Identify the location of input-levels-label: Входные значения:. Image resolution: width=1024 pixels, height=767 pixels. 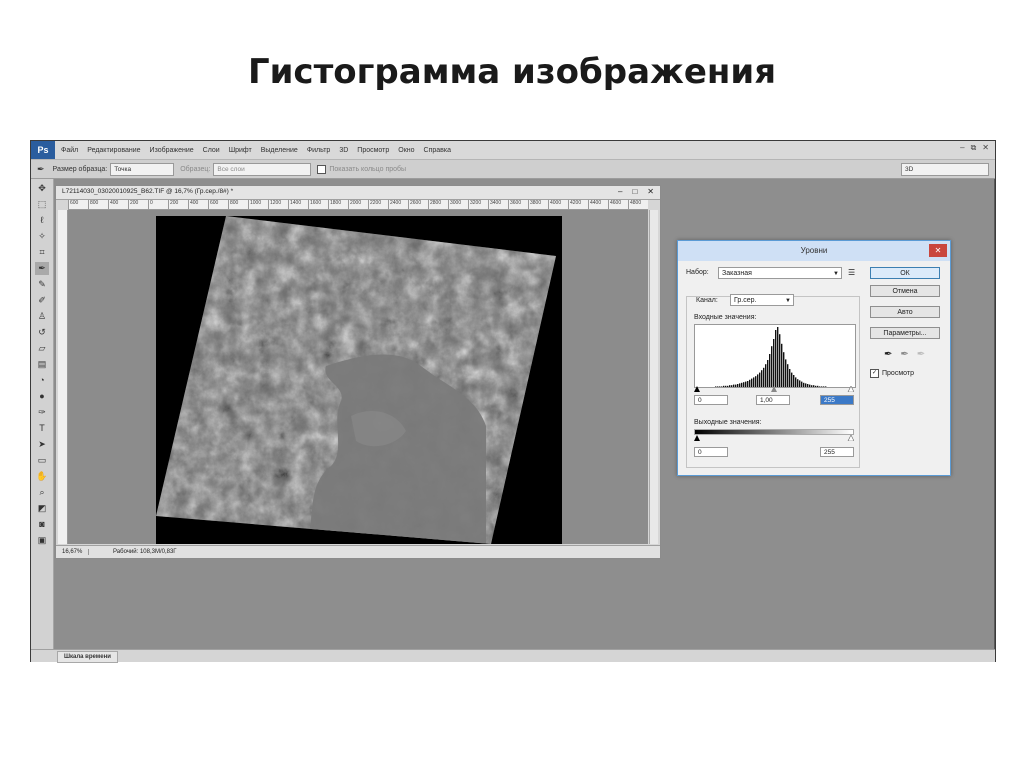
(725, 317).